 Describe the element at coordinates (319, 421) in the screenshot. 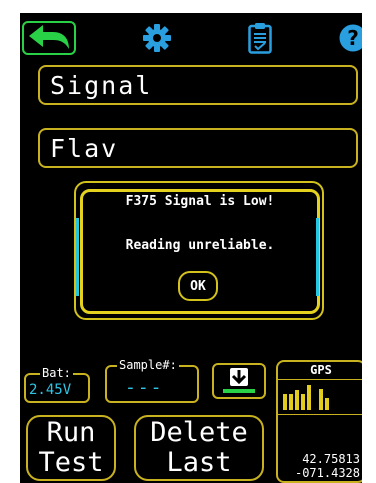

I see `gps-panel: GPS 42.75813 -071.4328` at that location.